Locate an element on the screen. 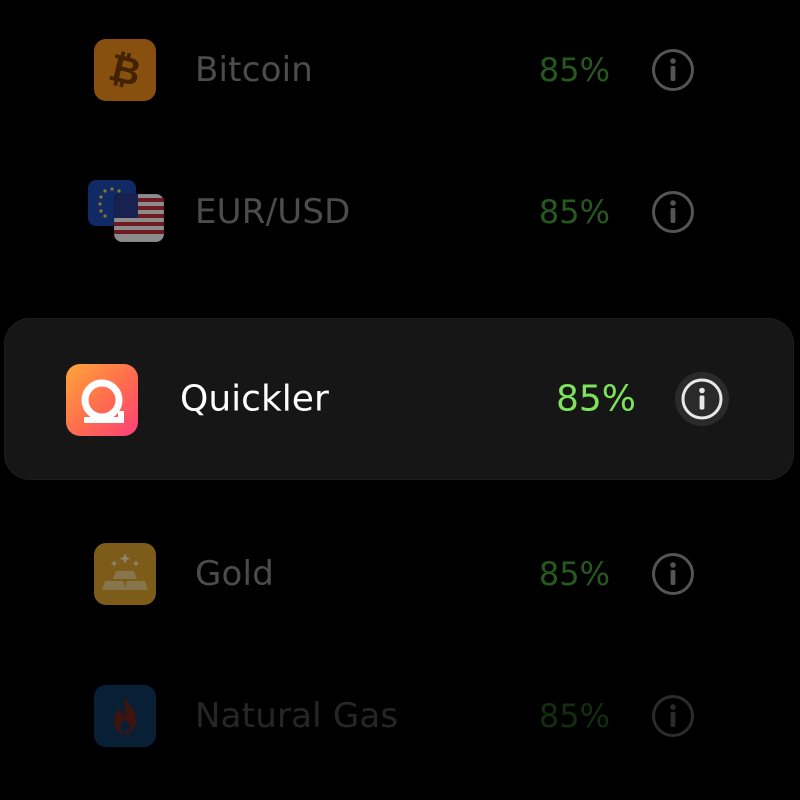 This screenshot has width=800, height=800. gold-bars-icon is located at coordinates (125, 574).